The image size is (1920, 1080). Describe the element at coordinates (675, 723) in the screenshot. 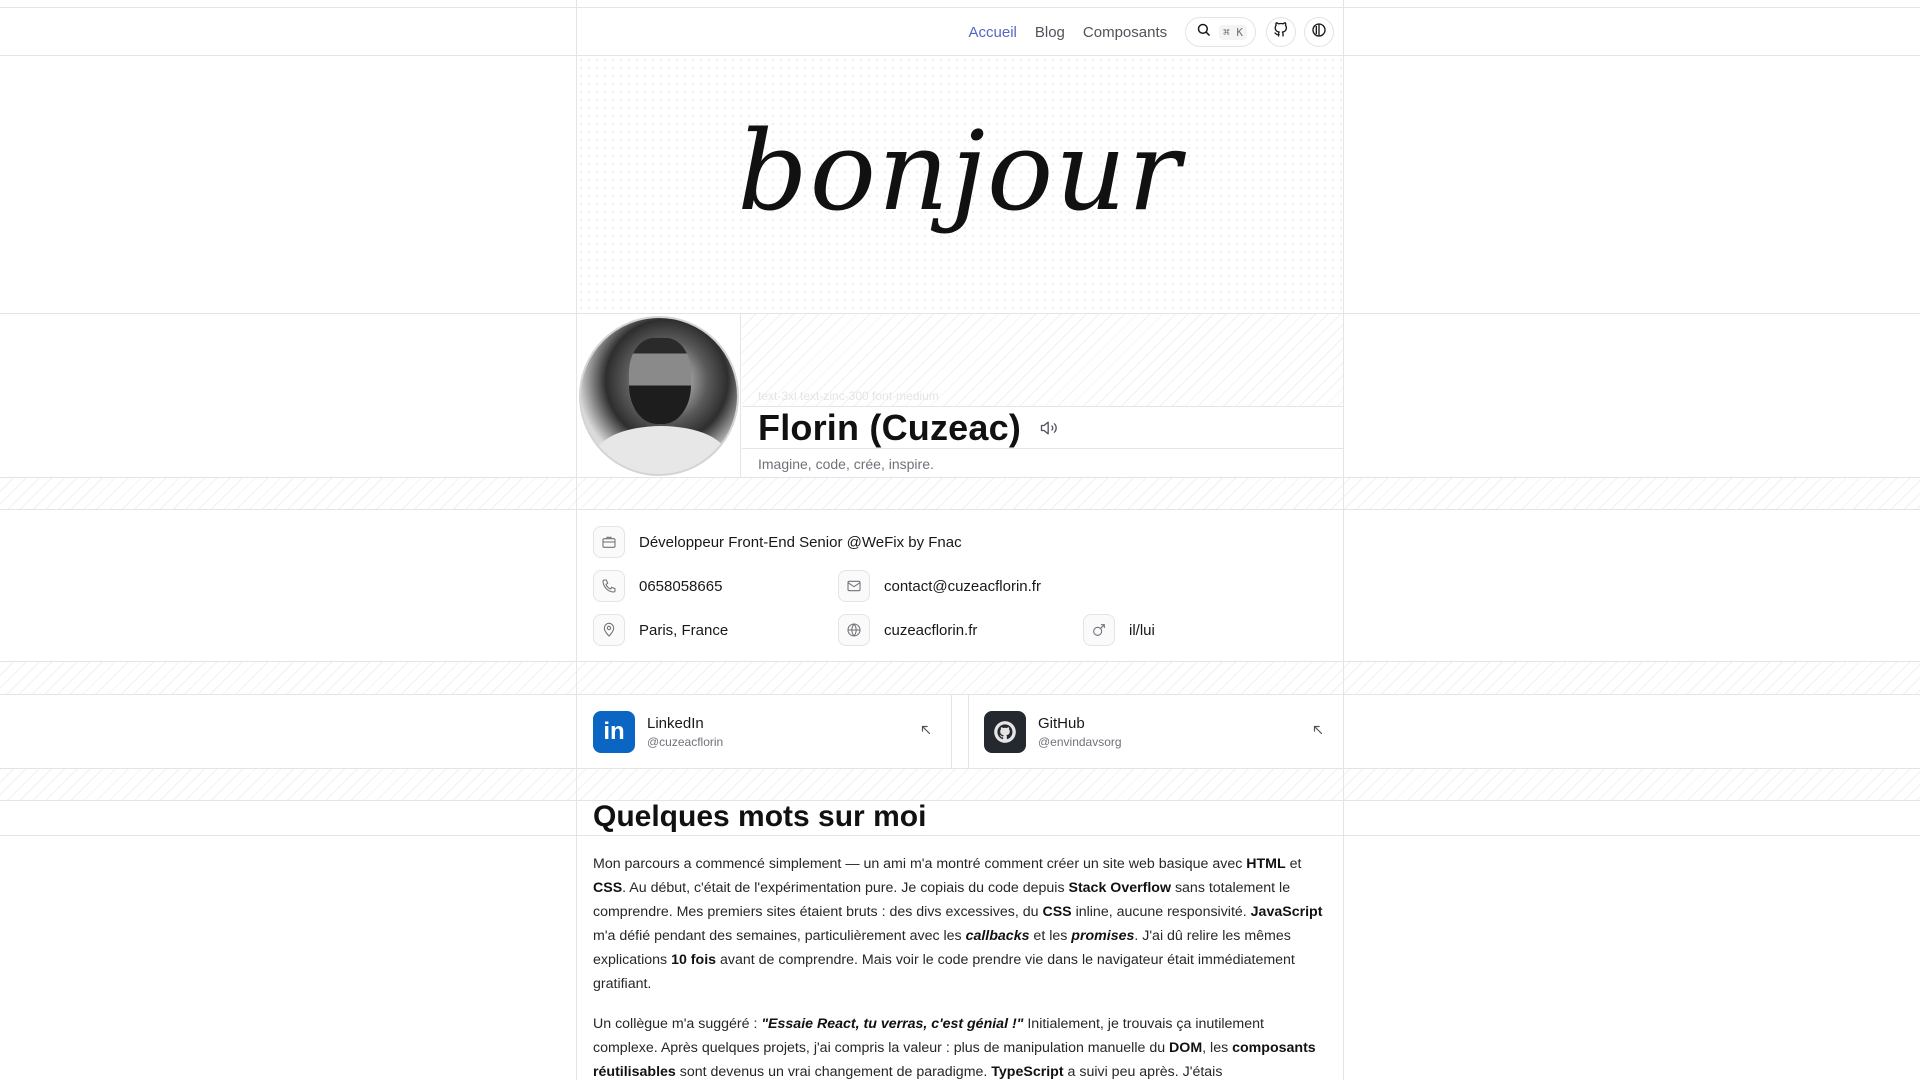

I see `social-title: LinkedIn` at that location.